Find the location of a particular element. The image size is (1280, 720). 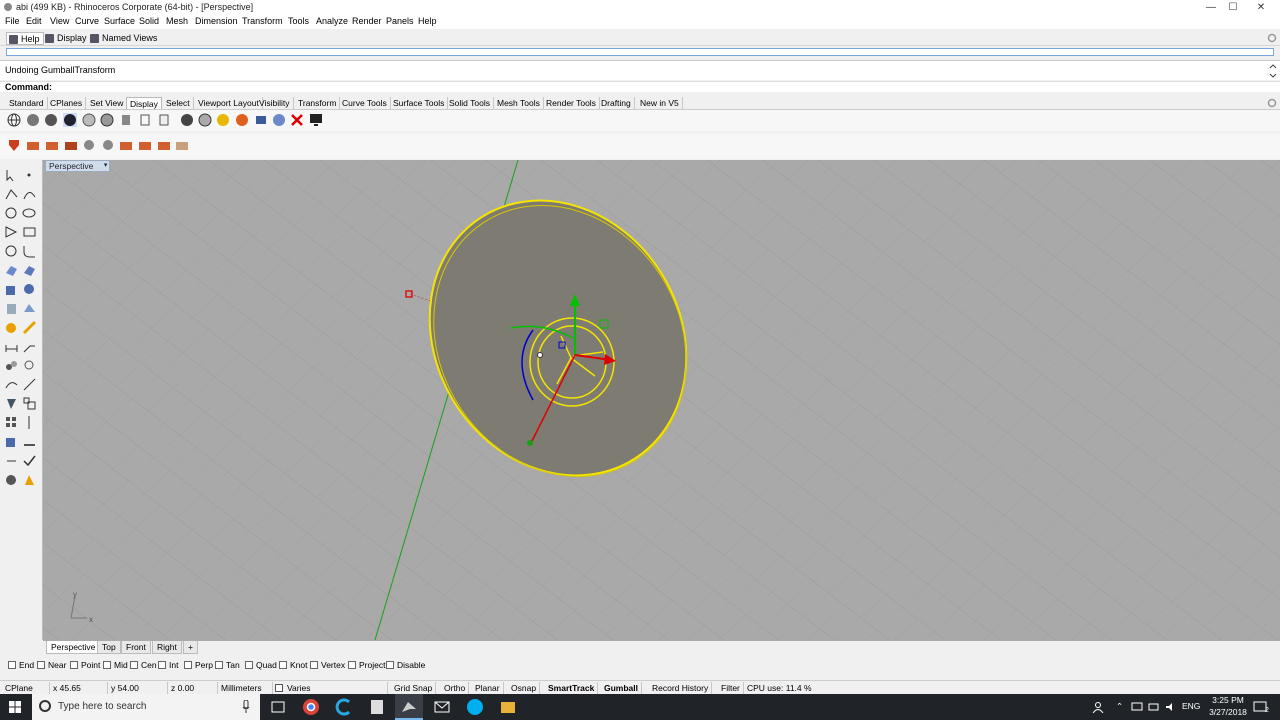

menu-edit: Edit is located at coordinates (34, 21).